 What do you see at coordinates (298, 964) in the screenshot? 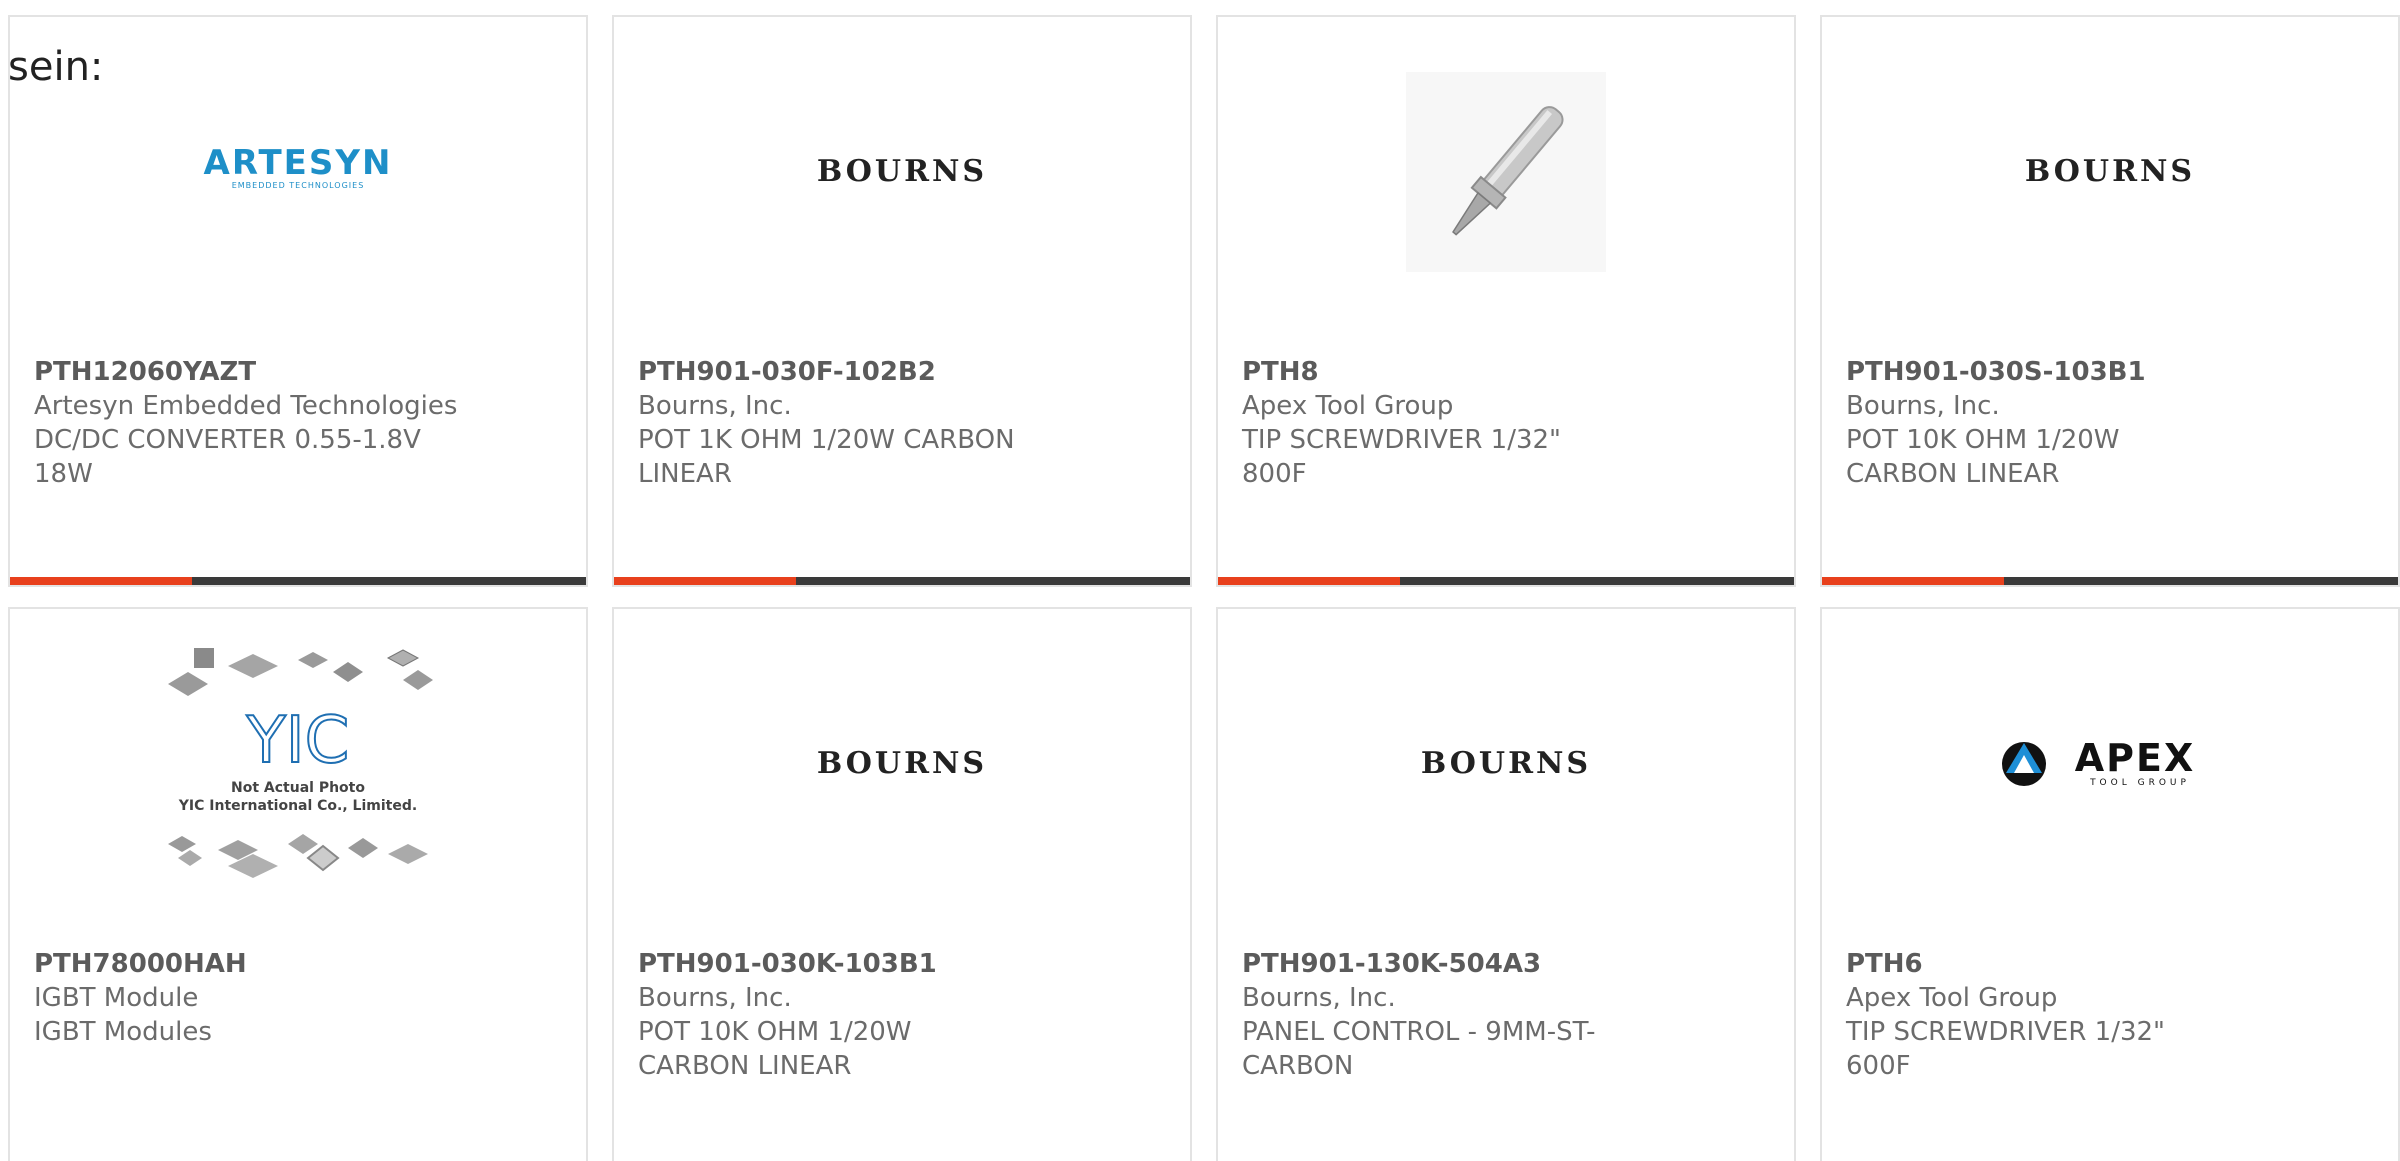
I see `part-number: PTH78000HAH` at bounding box center [298, 964].